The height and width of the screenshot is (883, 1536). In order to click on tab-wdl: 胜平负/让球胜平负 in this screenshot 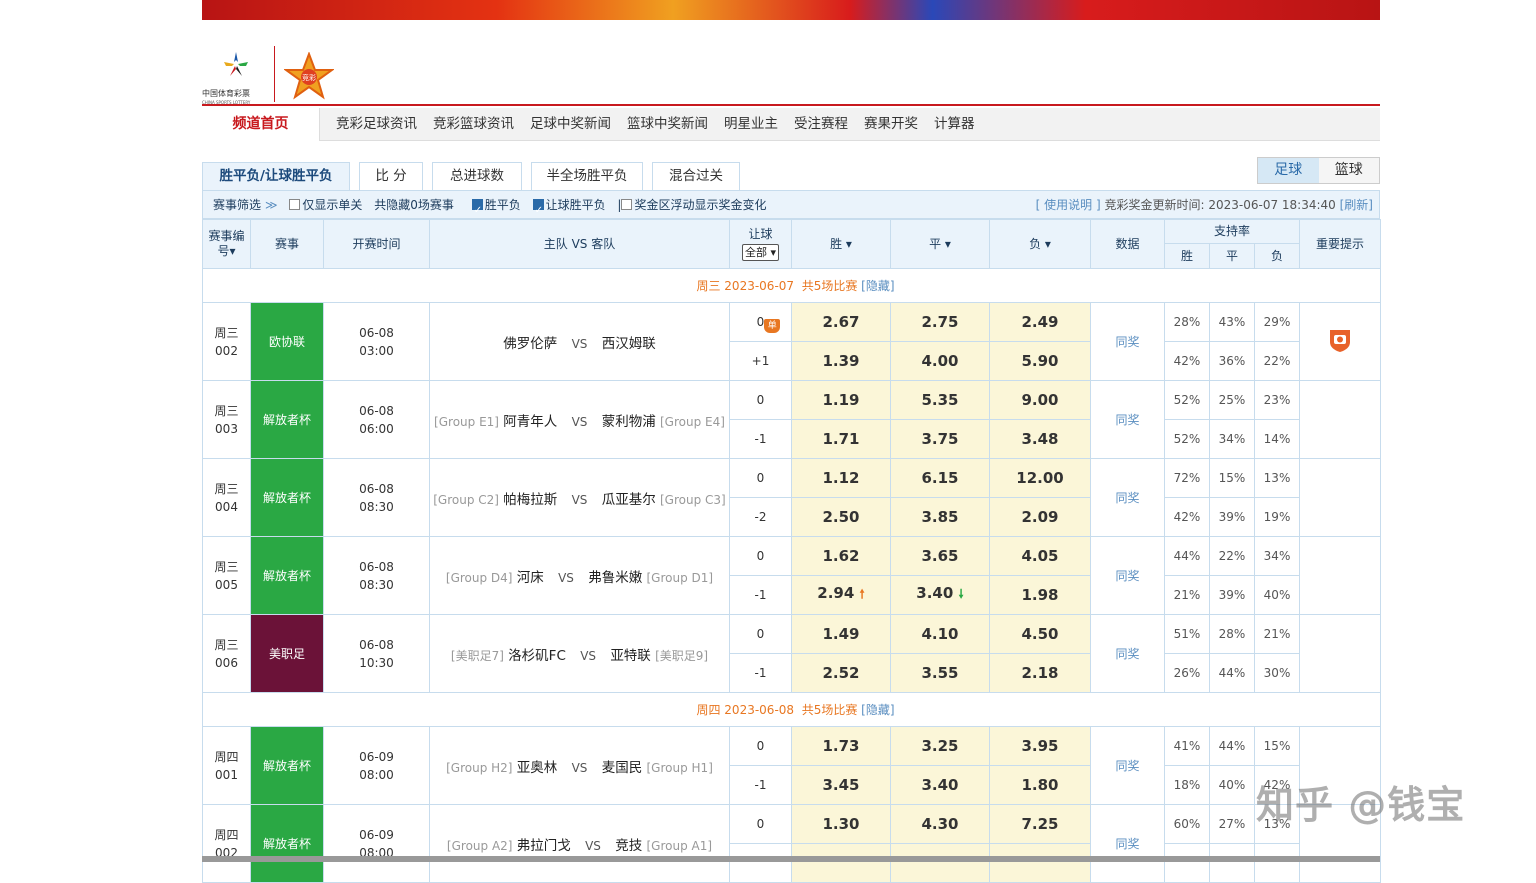, I will do `click(276, 176)`.